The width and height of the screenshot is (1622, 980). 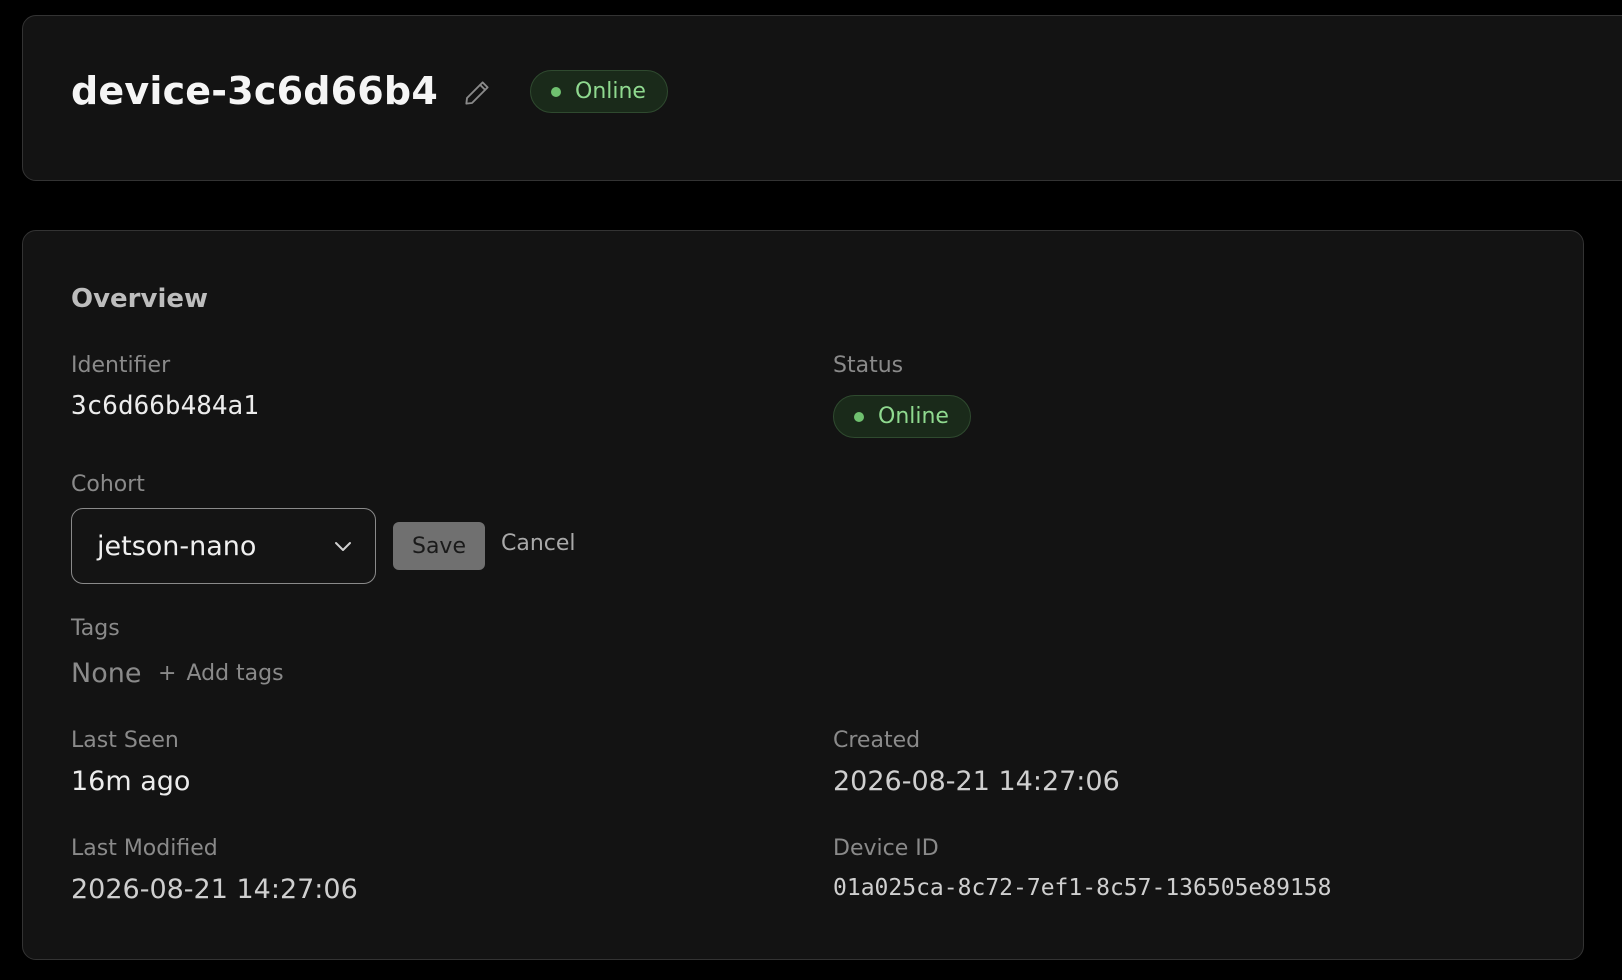 What do you see at coordinates (439, 546) in the screenshot?
I see `save-button: Save` at bounding box center [439, 546].